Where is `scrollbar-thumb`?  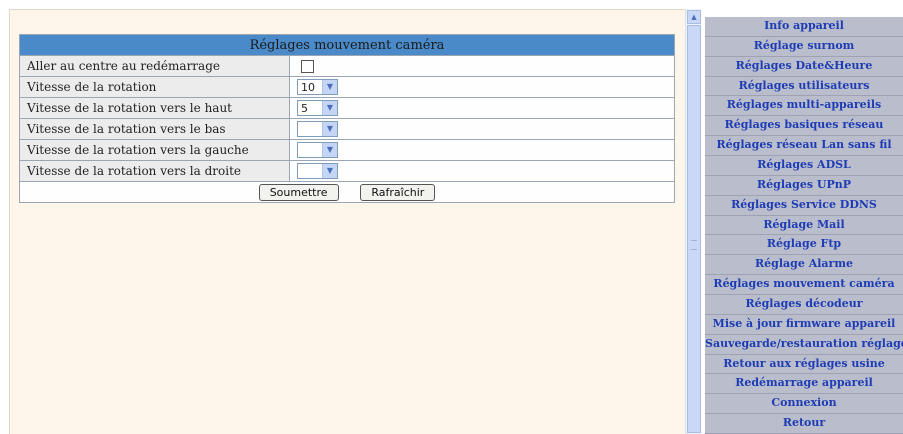 scrollbar-thumb is located at coordinates (694, 229).